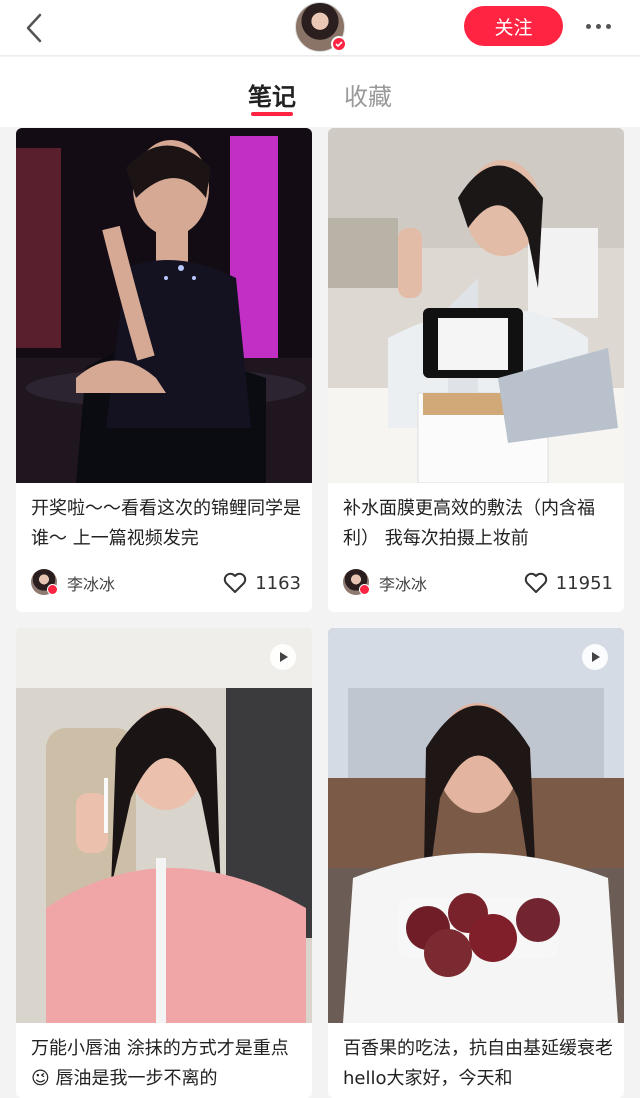 This screenshot has height=1098, width=640. Describe the element at coordinates (166, 583) in the screenshot. I see `note-meta: 李冰冰 1163` at that location.